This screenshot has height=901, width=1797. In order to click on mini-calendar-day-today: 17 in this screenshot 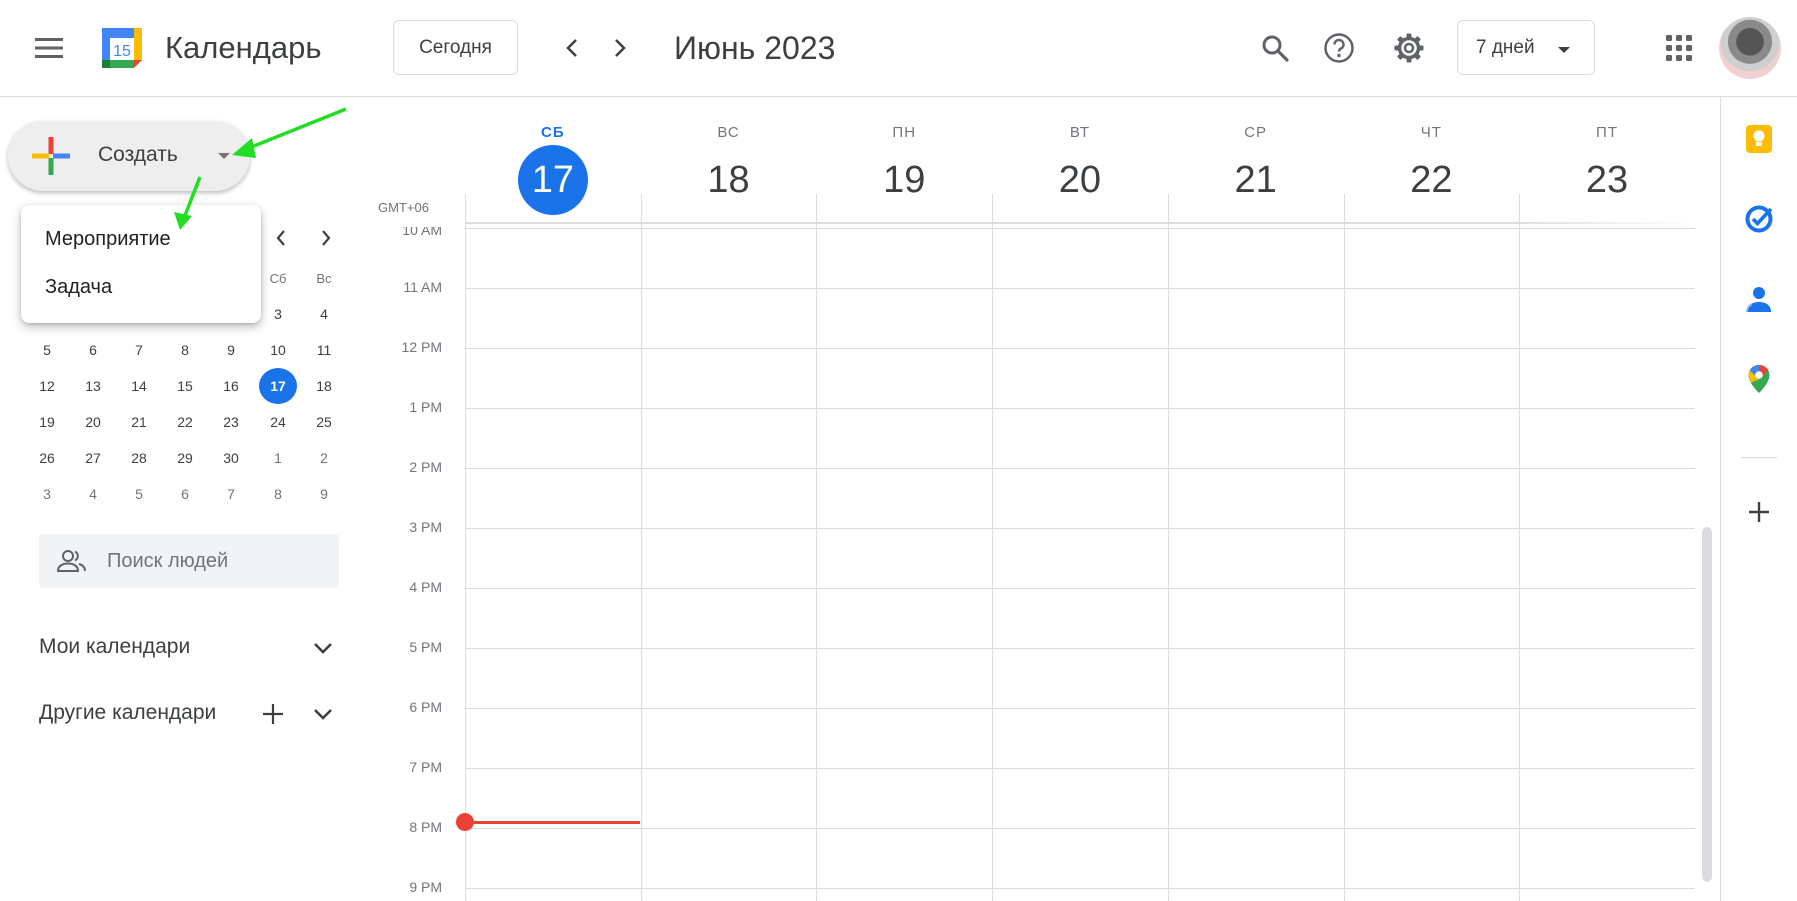, I will do `click(278, 386)`.